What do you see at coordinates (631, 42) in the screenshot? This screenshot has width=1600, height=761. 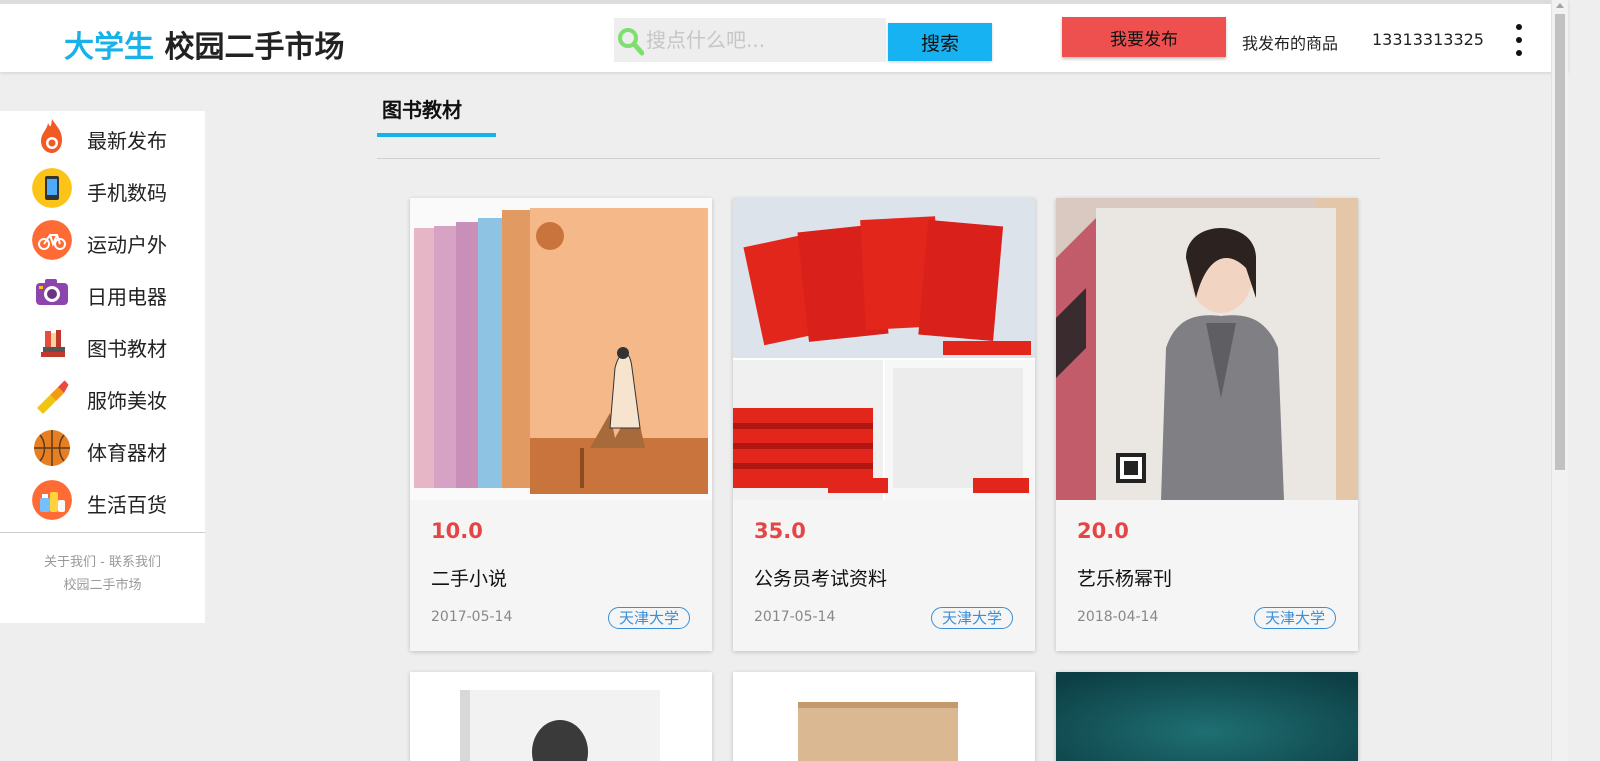 I see `search-icon` at bounding box center [631, 42].